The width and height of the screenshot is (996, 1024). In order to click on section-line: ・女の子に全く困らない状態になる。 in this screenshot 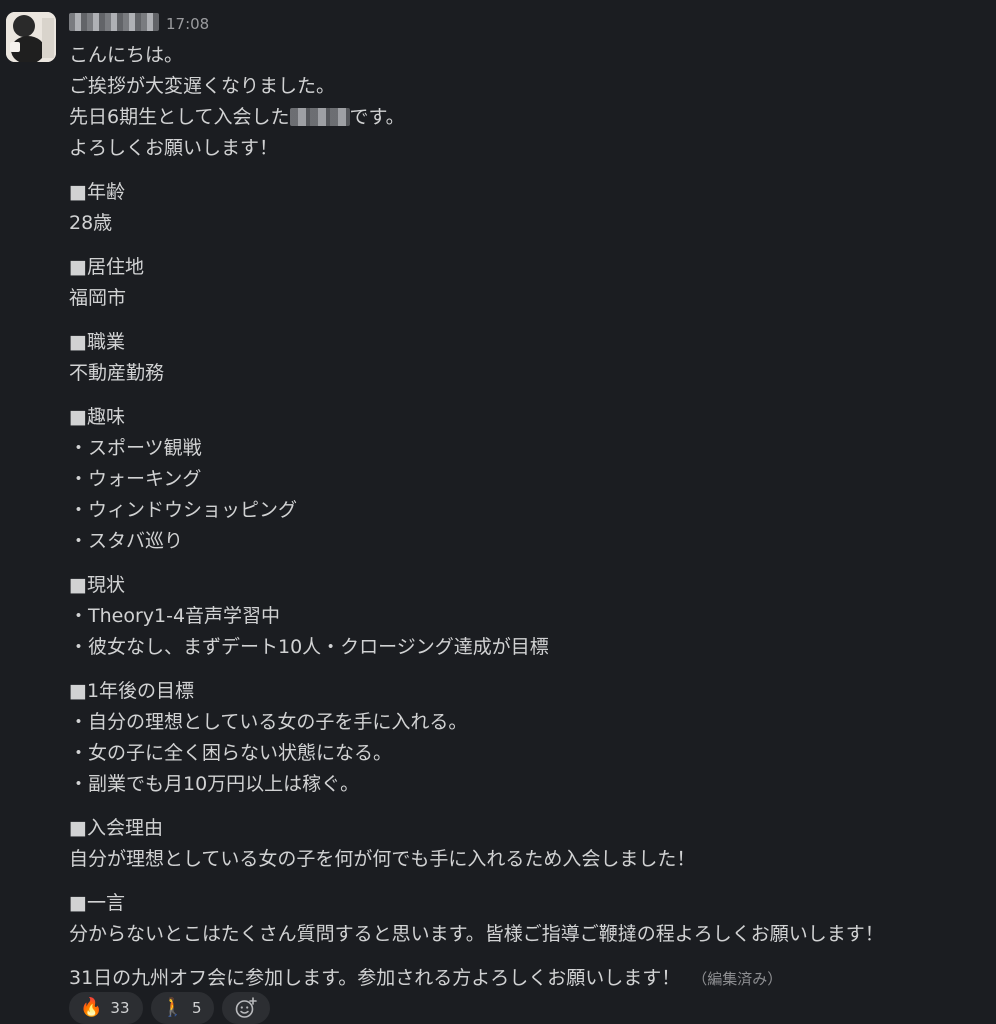, I will do `click(231, 753)`.